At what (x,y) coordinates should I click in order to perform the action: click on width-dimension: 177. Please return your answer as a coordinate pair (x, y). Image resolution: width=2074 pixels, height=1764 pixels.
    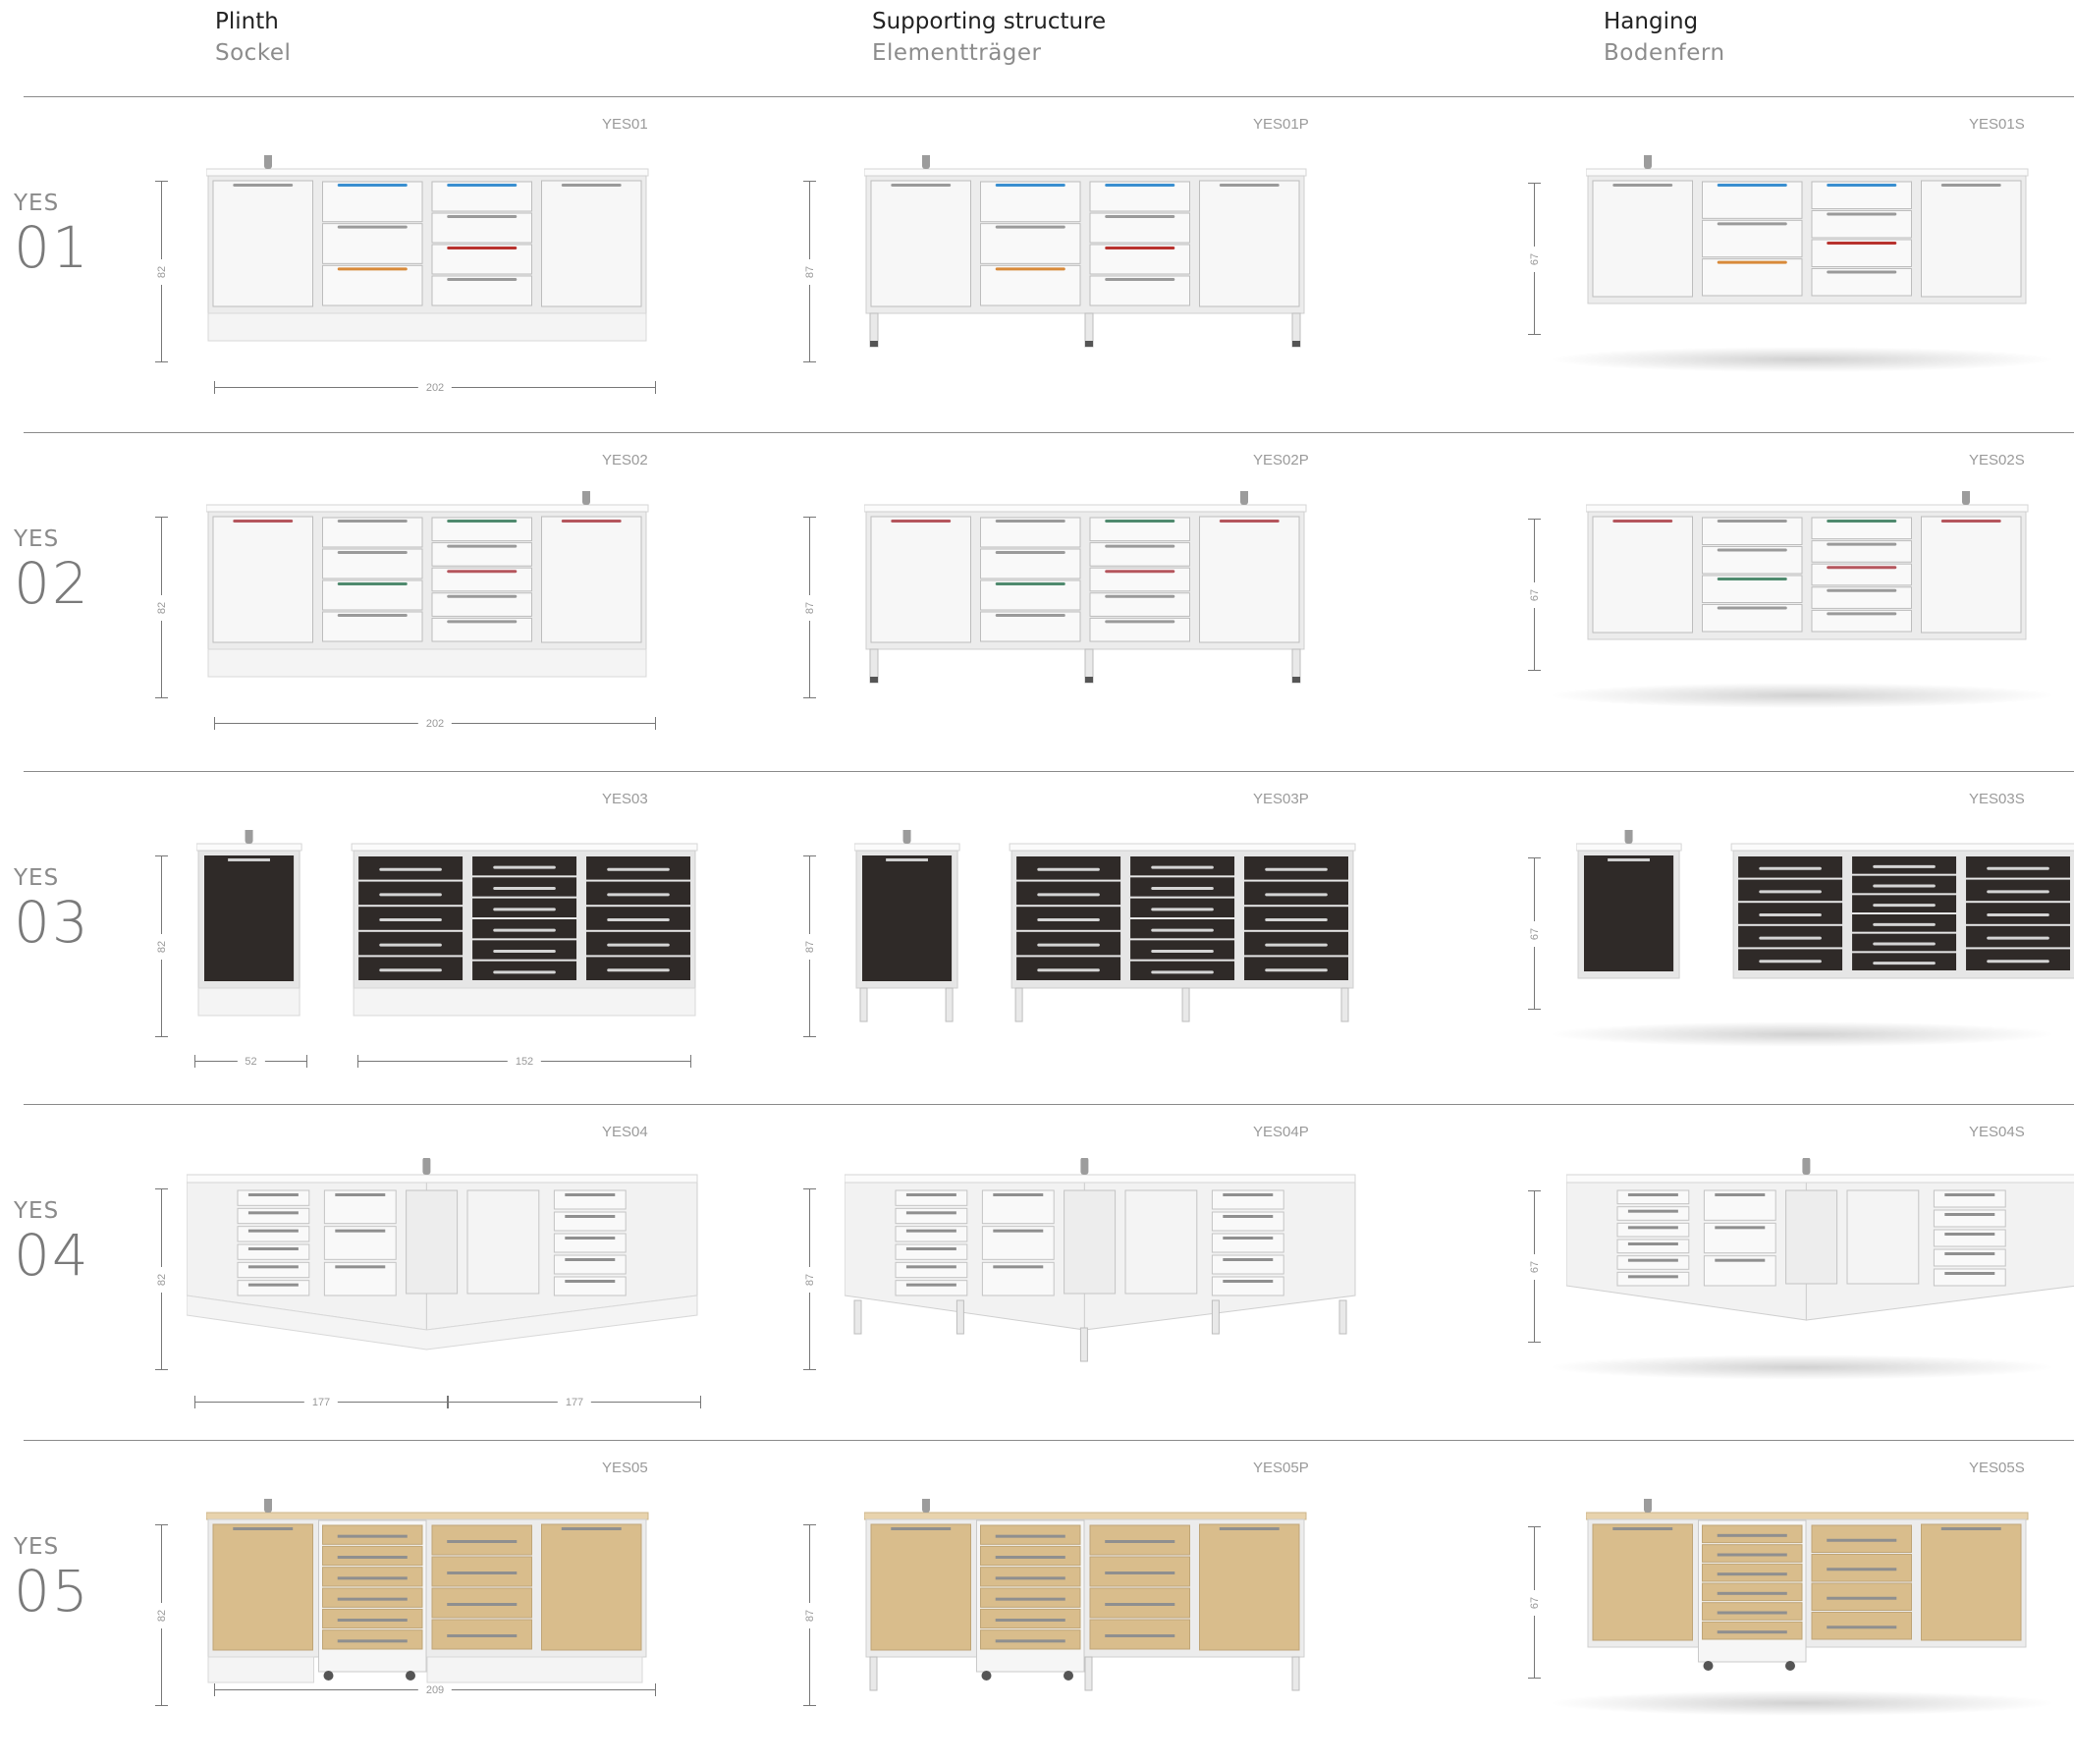
    Looking at the image, I should click on (575, 1402).